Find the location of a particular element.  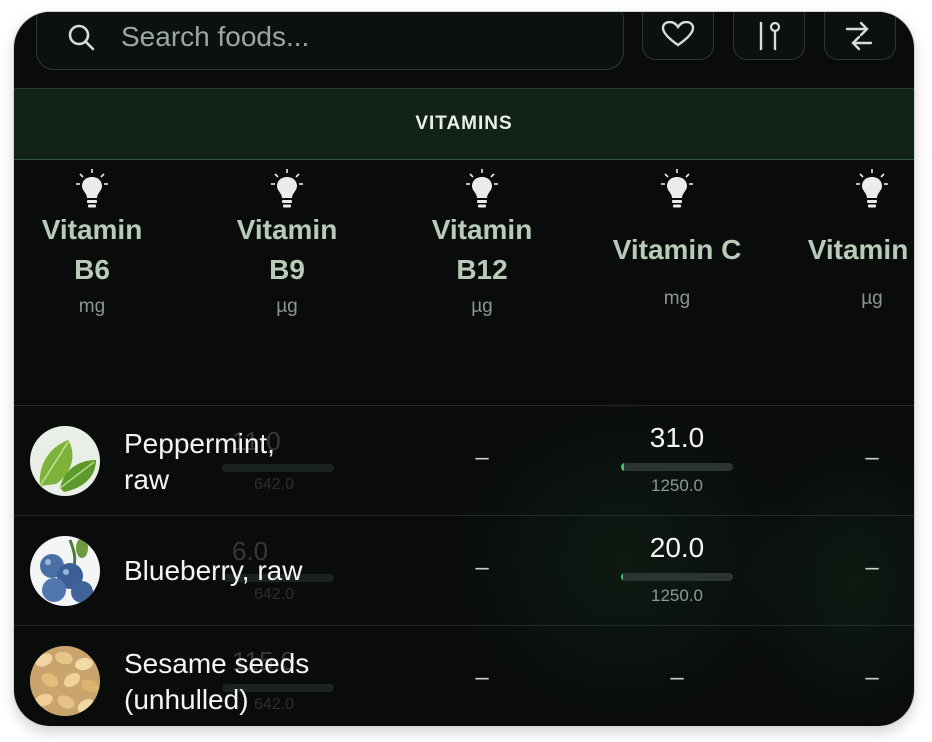

fork-knife-icon is located at coordinates (770, 36).